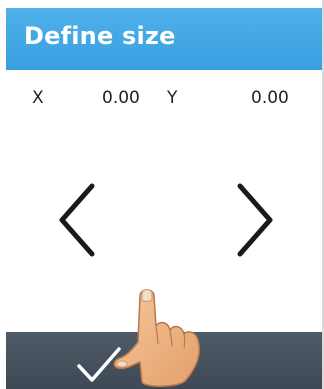 Image resolution: width=324 pixels, height=389 pixels. I want to click on checkmark-icon, so click(99, 364).